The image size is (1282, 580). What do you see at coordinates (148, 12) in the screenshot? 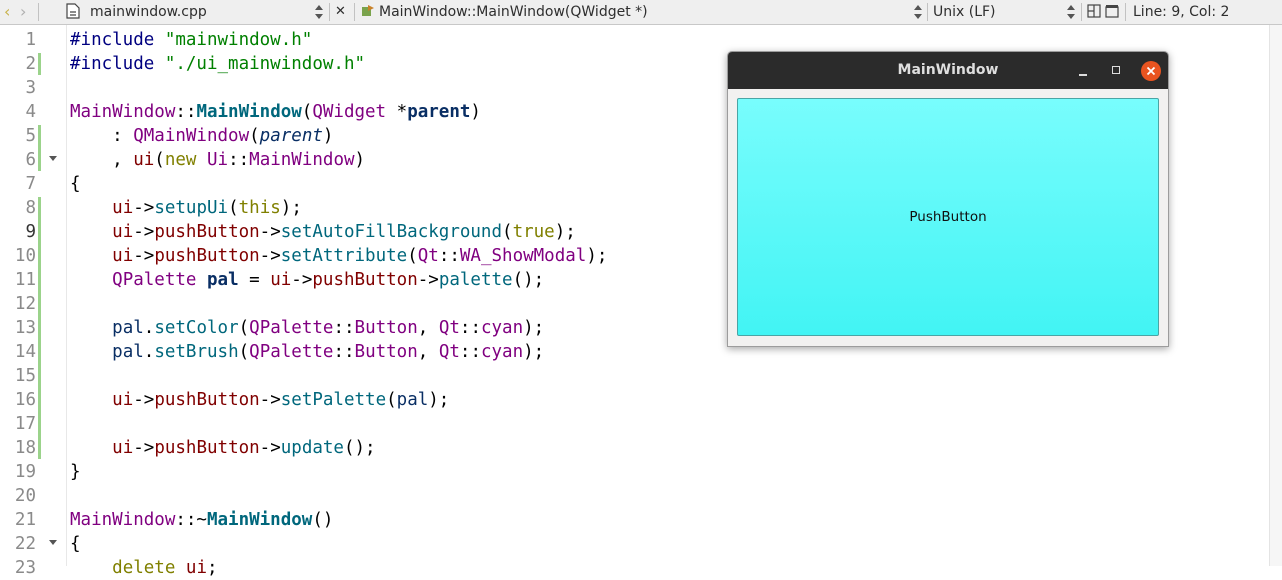
I see `file-selector: mainwindow.cpp` at bounding box center [148, 12].